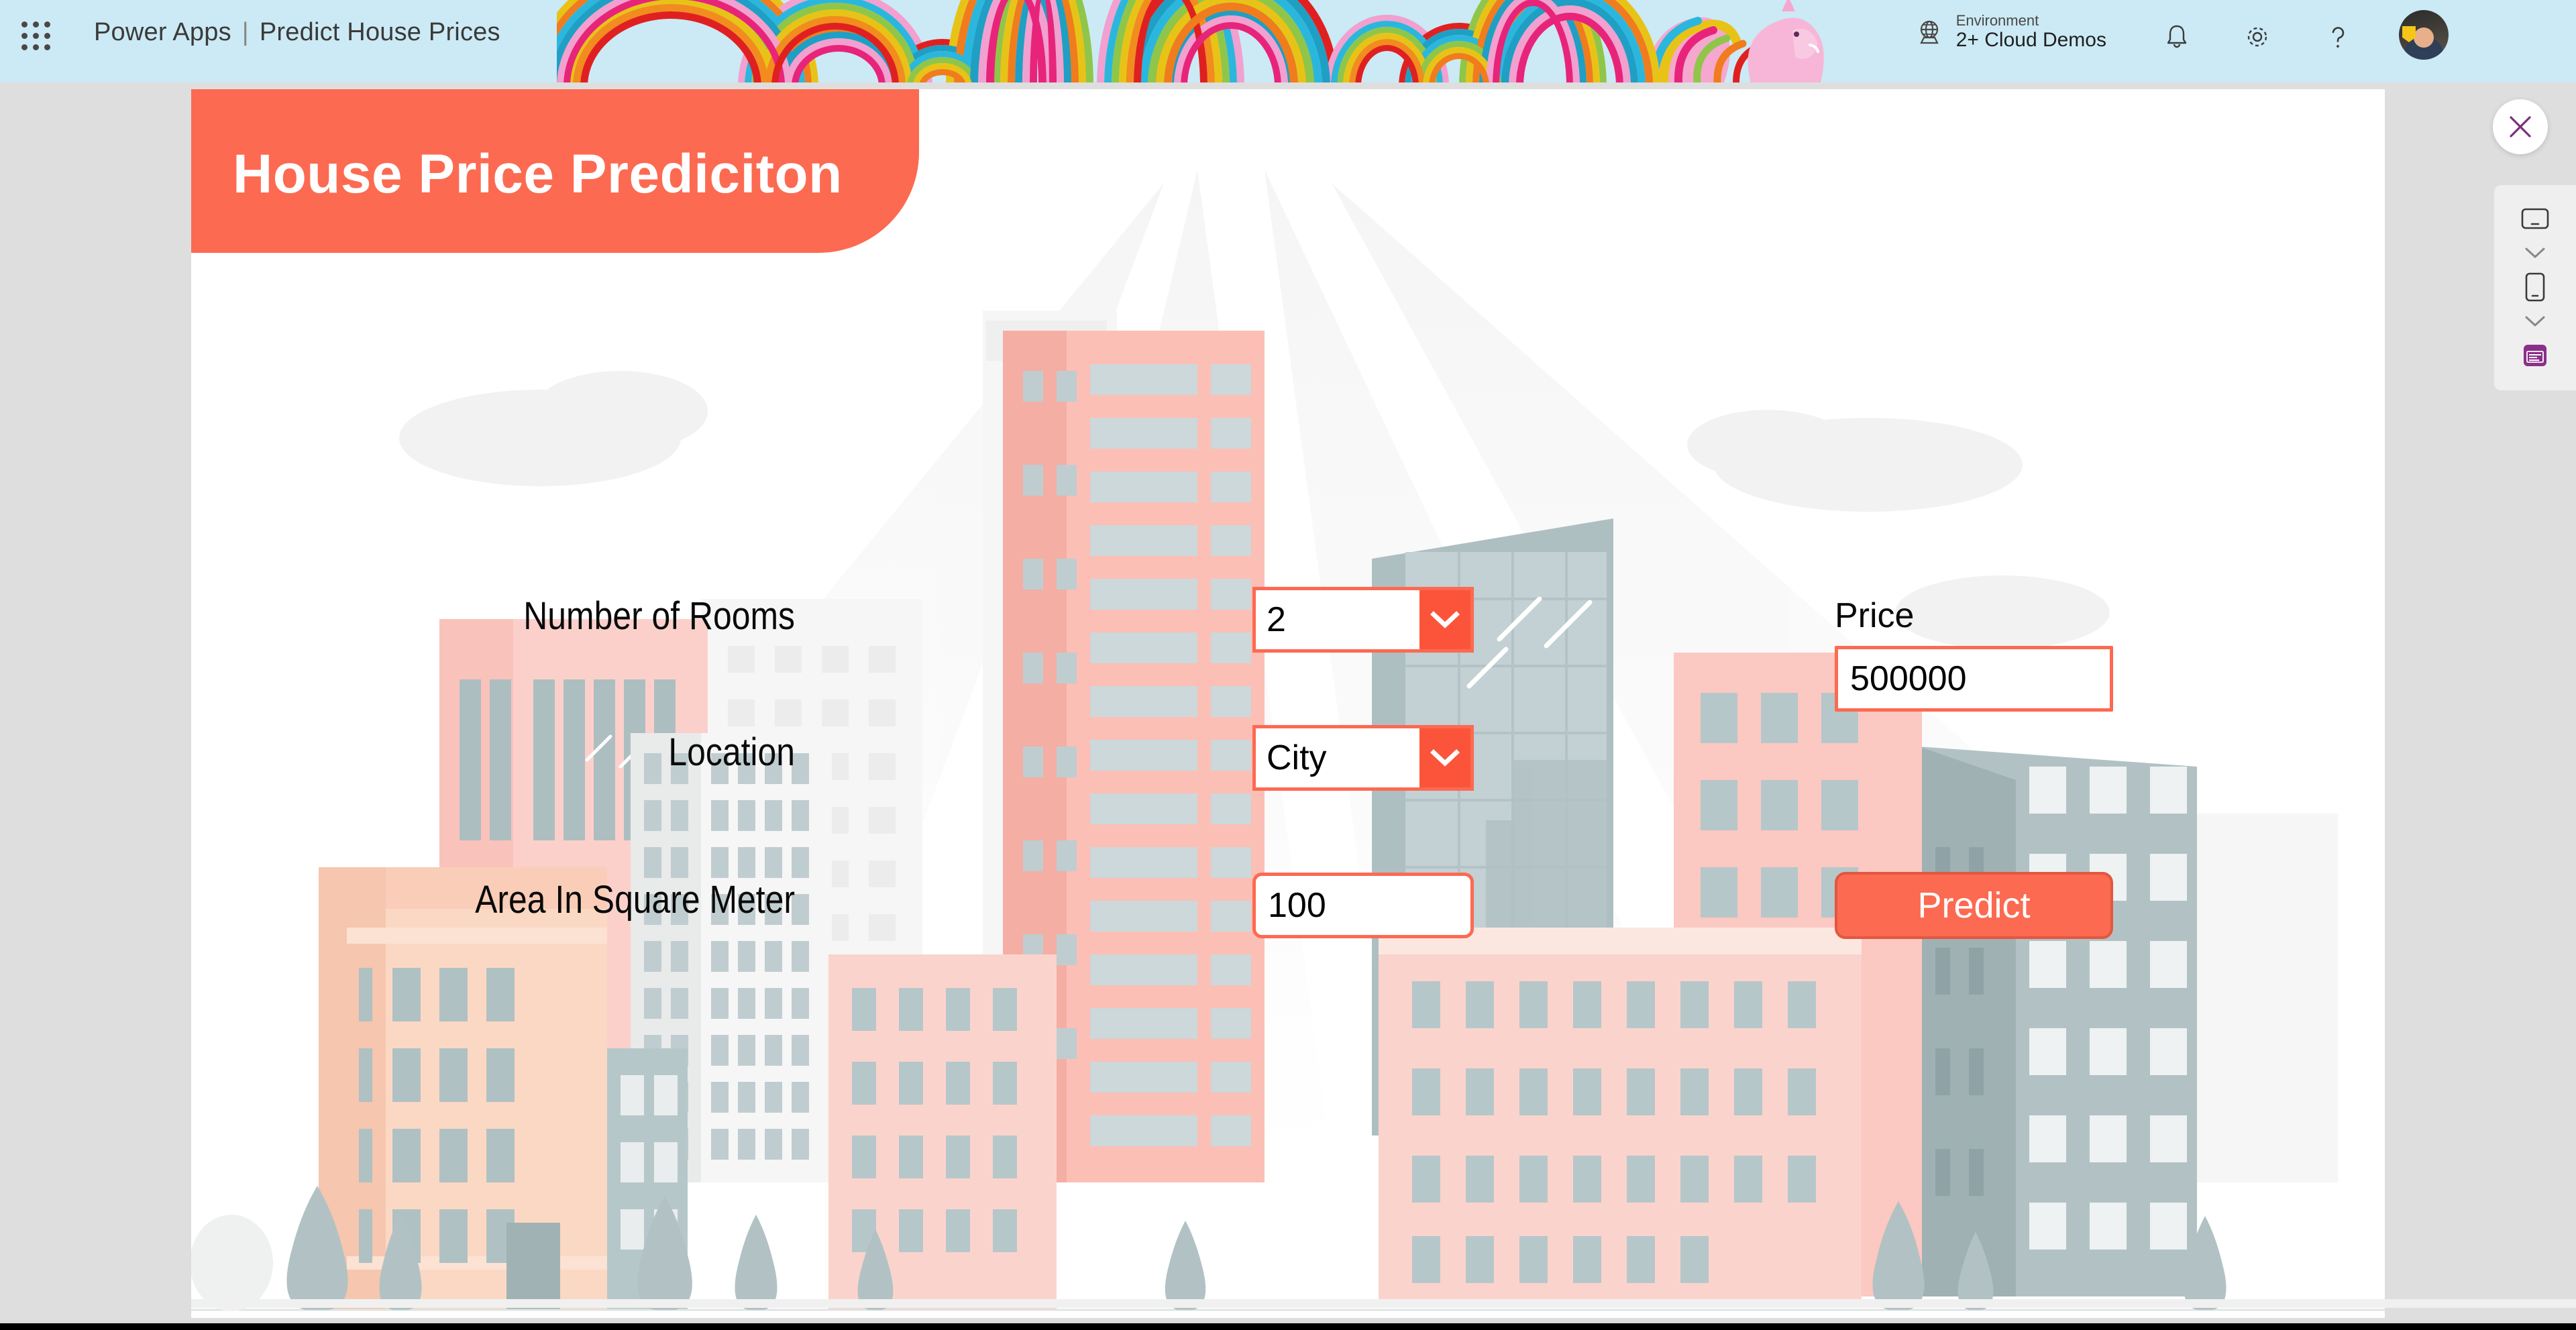 This screenshot has height=1330, width=2576. Describe the element at coordinates (379, 32) in the screenshot. I see `app-name-label: Predict House Prices` at that location.